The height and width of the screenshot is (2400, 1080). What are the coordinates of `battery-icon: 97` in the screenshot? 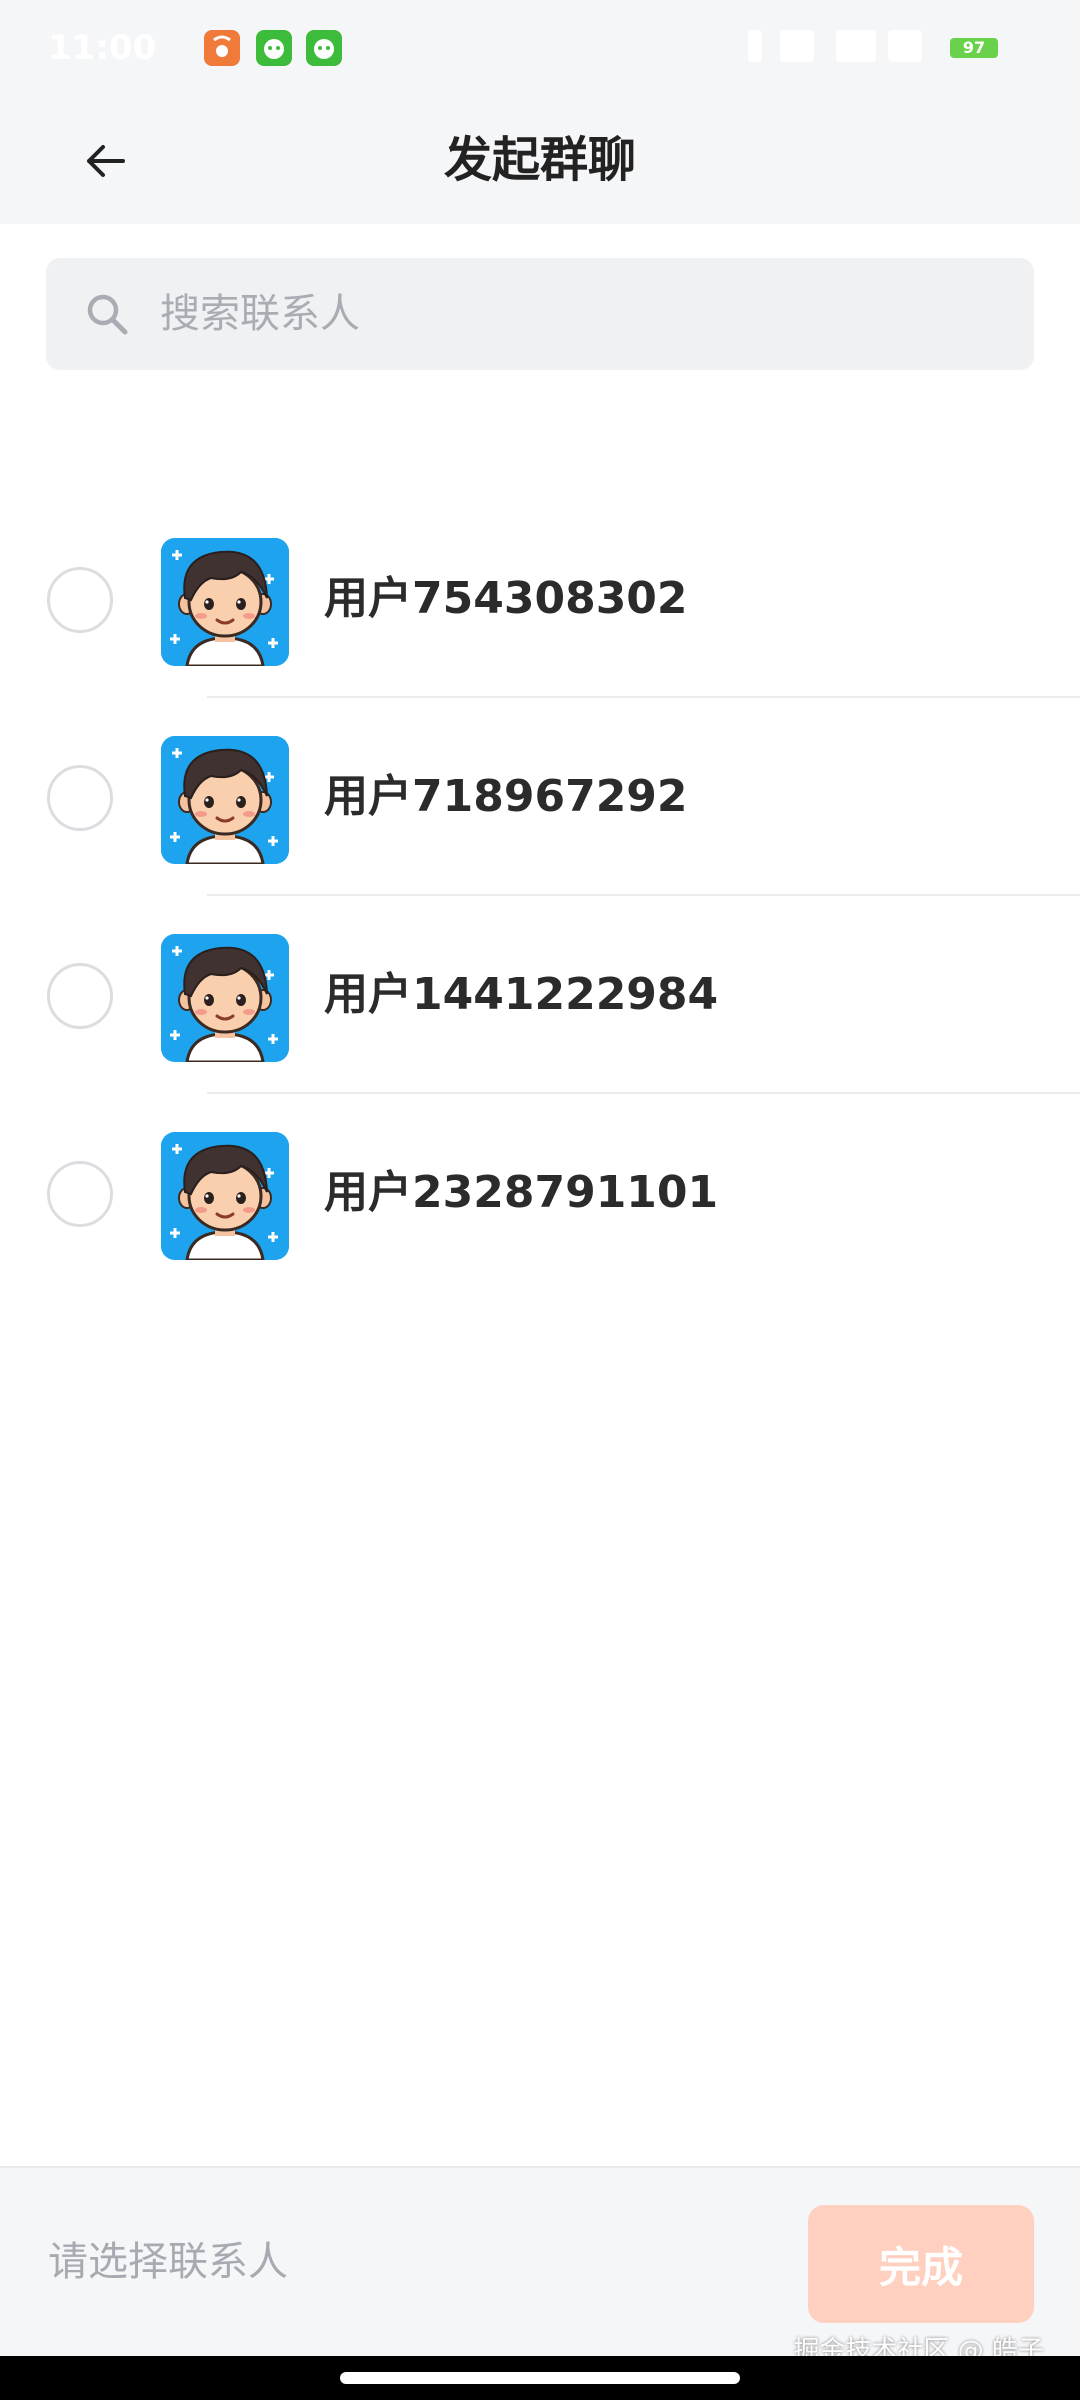 It's located at (974, 48).